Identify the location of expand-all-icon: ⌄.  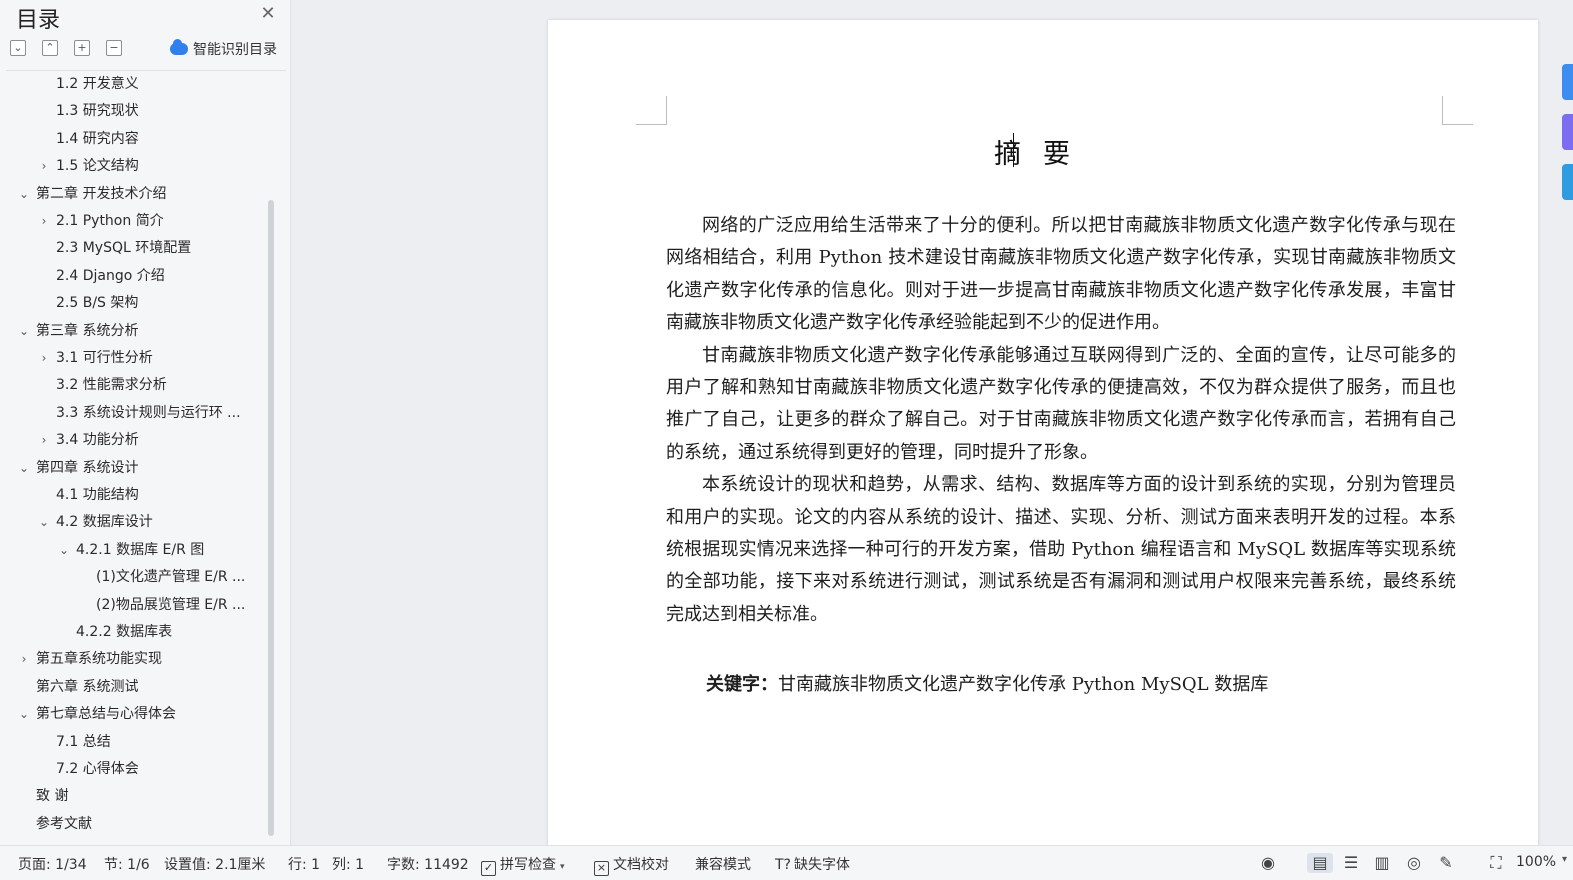
(18, 48).